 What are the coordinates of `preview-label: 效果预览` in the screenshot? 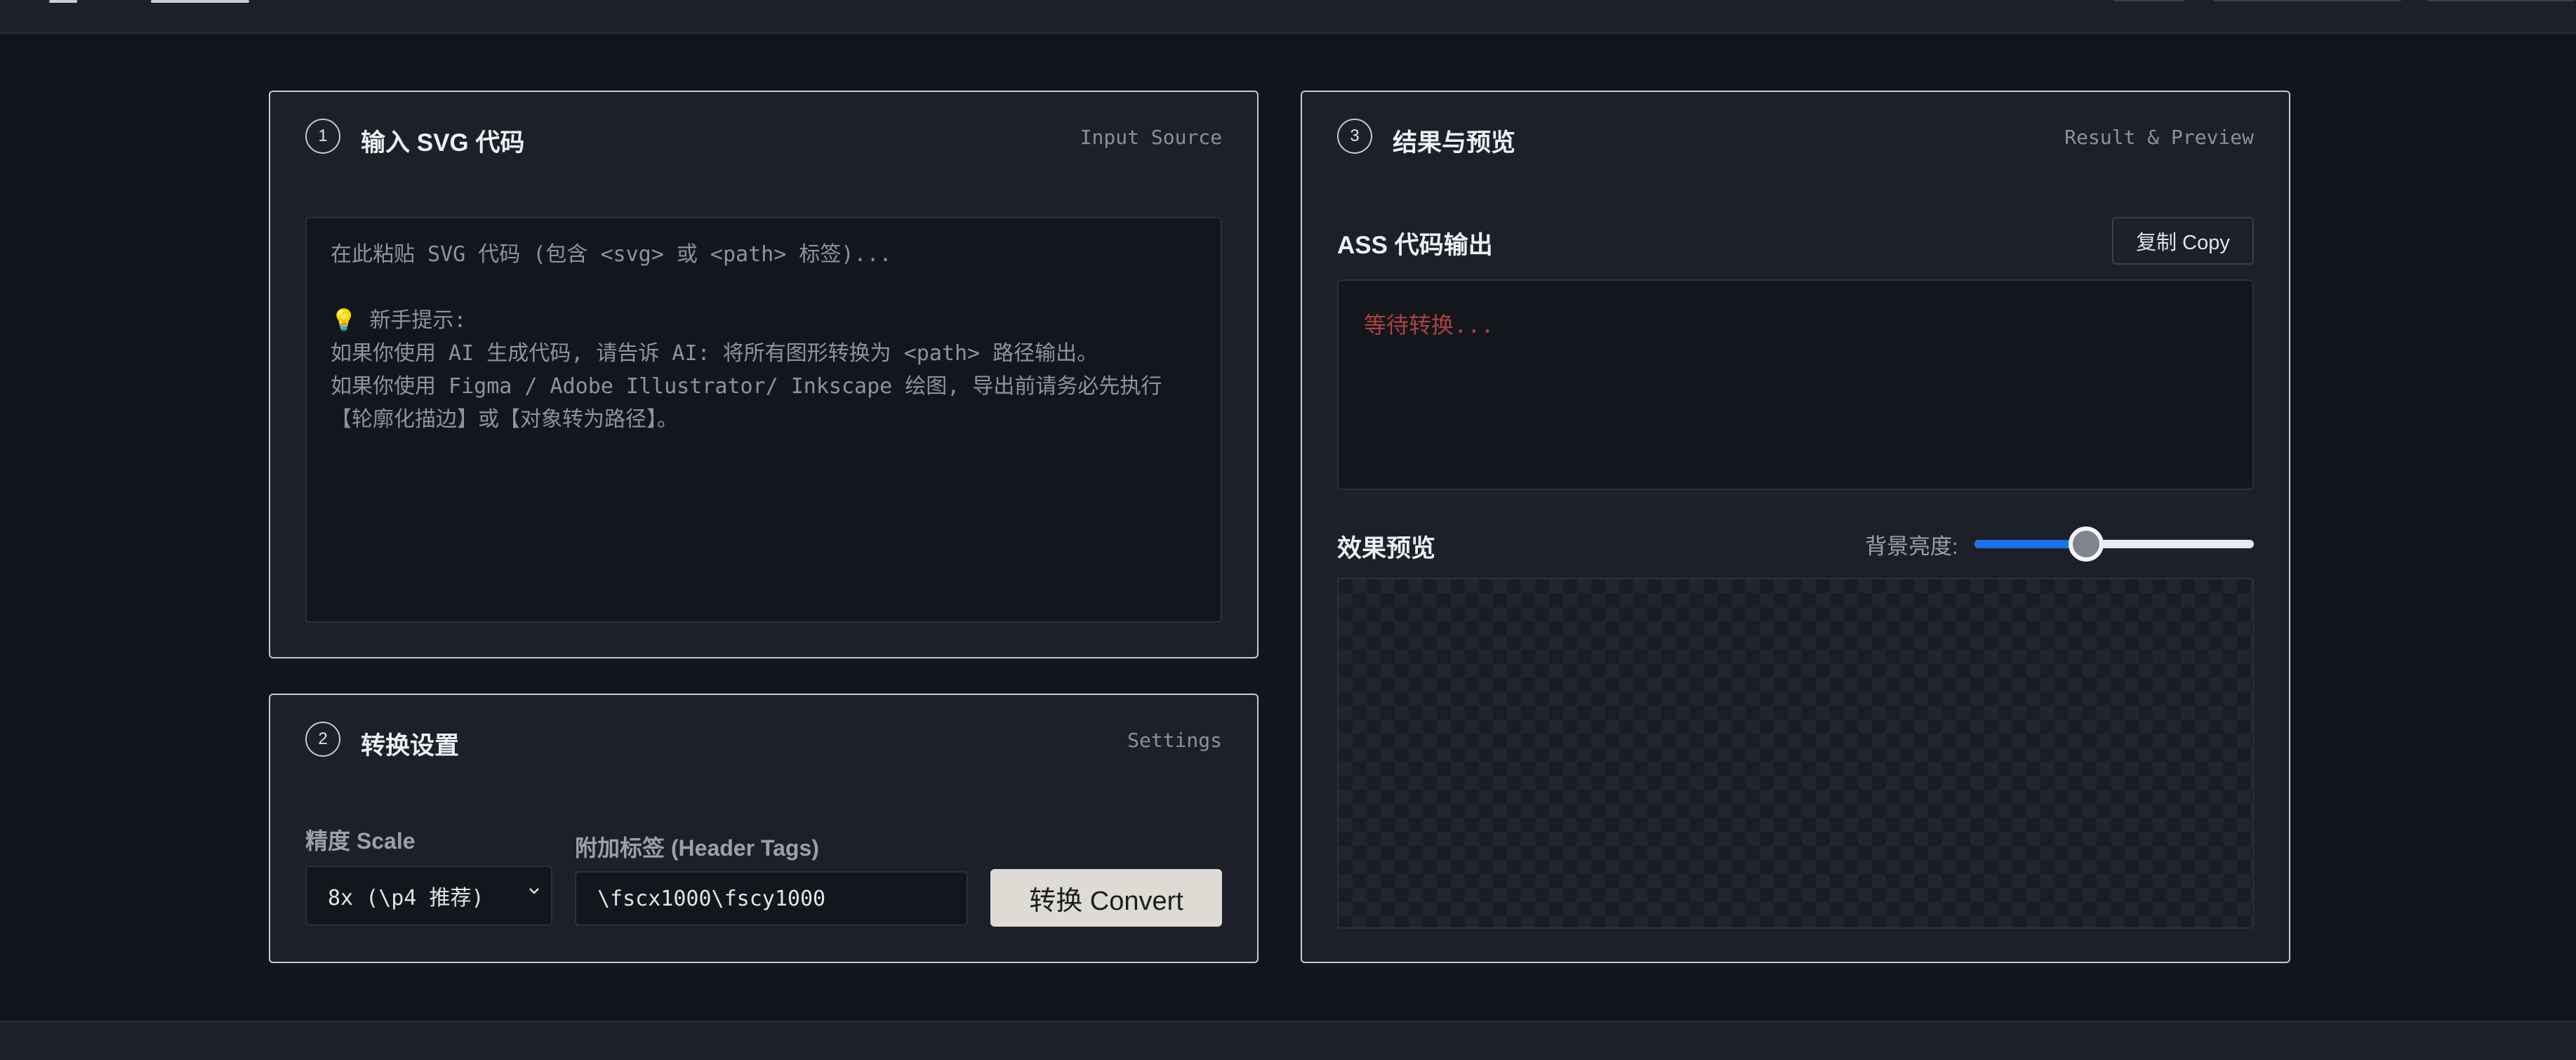 It's located at (1387, 548).